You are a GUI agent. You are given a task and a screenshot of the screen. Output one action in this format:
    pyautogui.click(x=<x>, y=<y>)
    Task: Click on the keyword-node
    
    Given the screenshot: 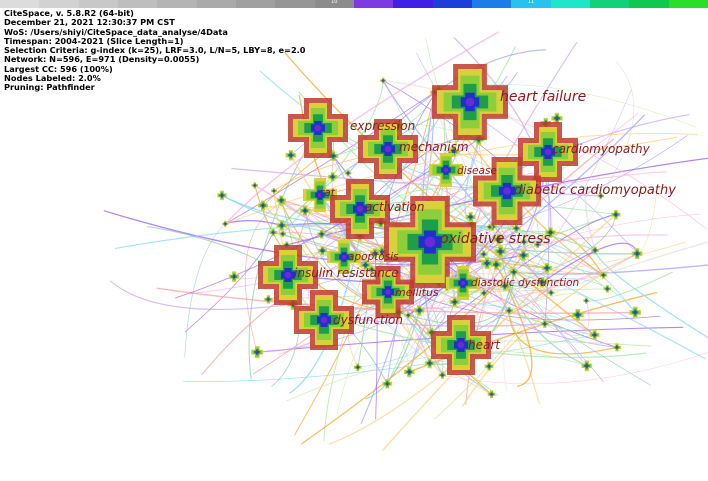 What is the action you would take?
    pyautogui.click(x=318, y=128)
    